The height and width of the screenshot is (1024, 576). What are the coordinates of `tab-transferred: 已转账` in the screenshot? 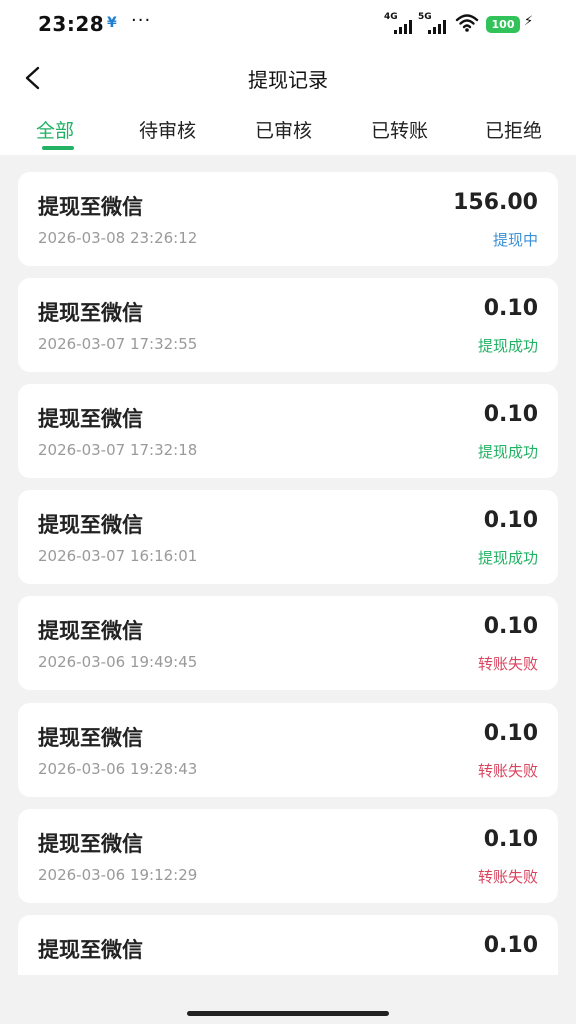 It's located at (399, 129).